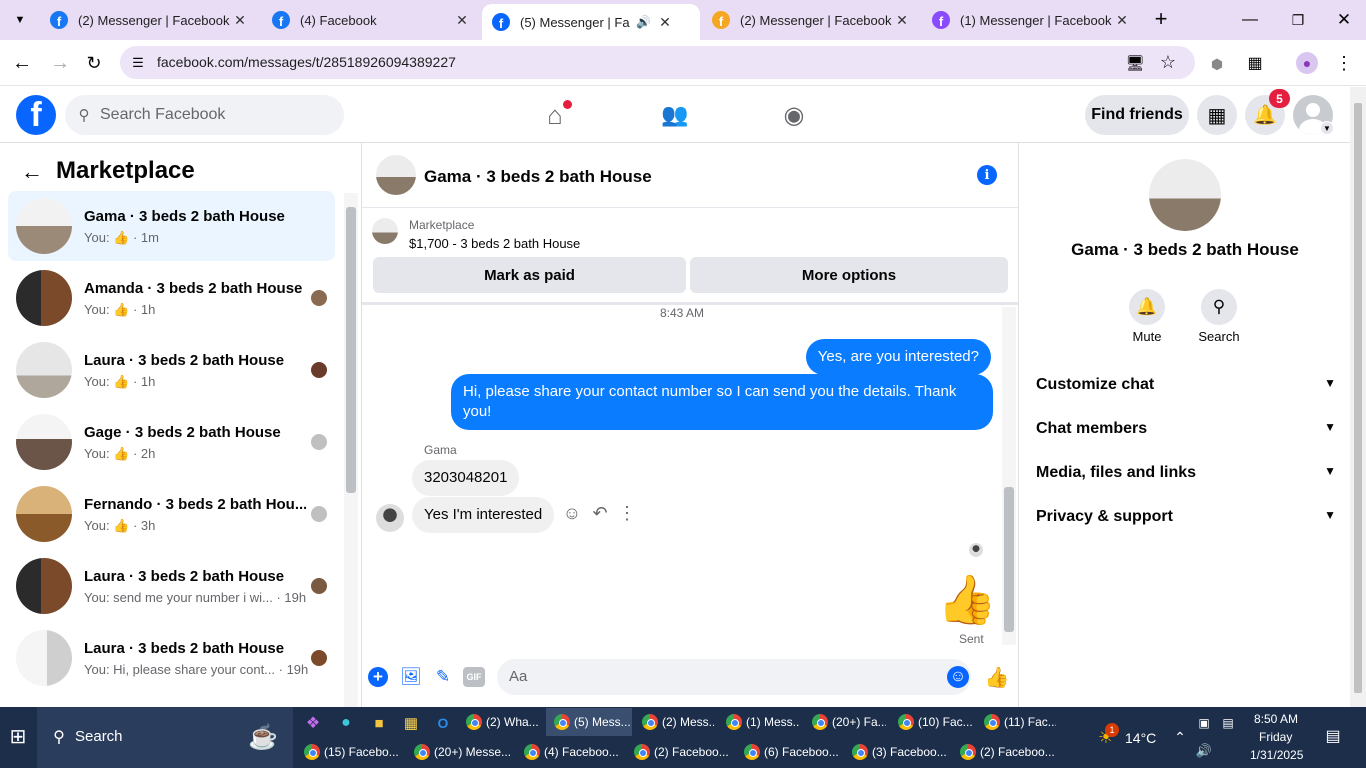  Describe the element at coordinates (1140, 738) in the screenshot. I see `temperature: 14°C` at that location.